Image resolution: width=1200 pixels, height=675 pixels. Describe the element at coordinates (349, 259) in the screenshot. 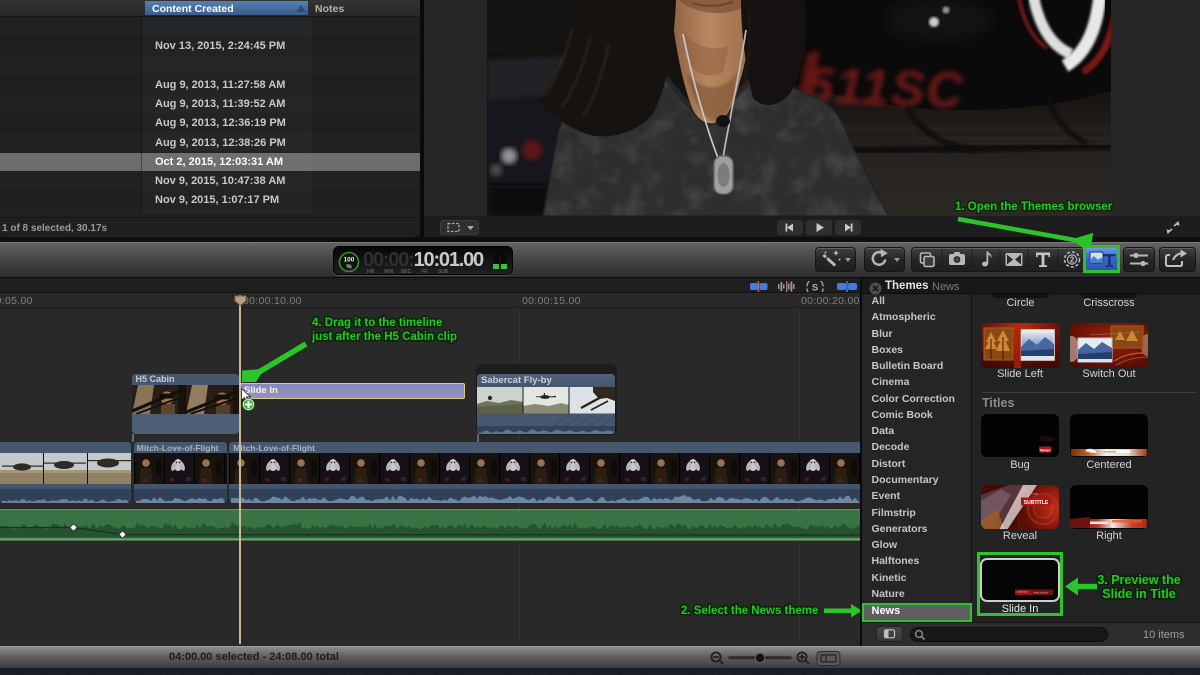

I see `svg-text: 100` at that location.